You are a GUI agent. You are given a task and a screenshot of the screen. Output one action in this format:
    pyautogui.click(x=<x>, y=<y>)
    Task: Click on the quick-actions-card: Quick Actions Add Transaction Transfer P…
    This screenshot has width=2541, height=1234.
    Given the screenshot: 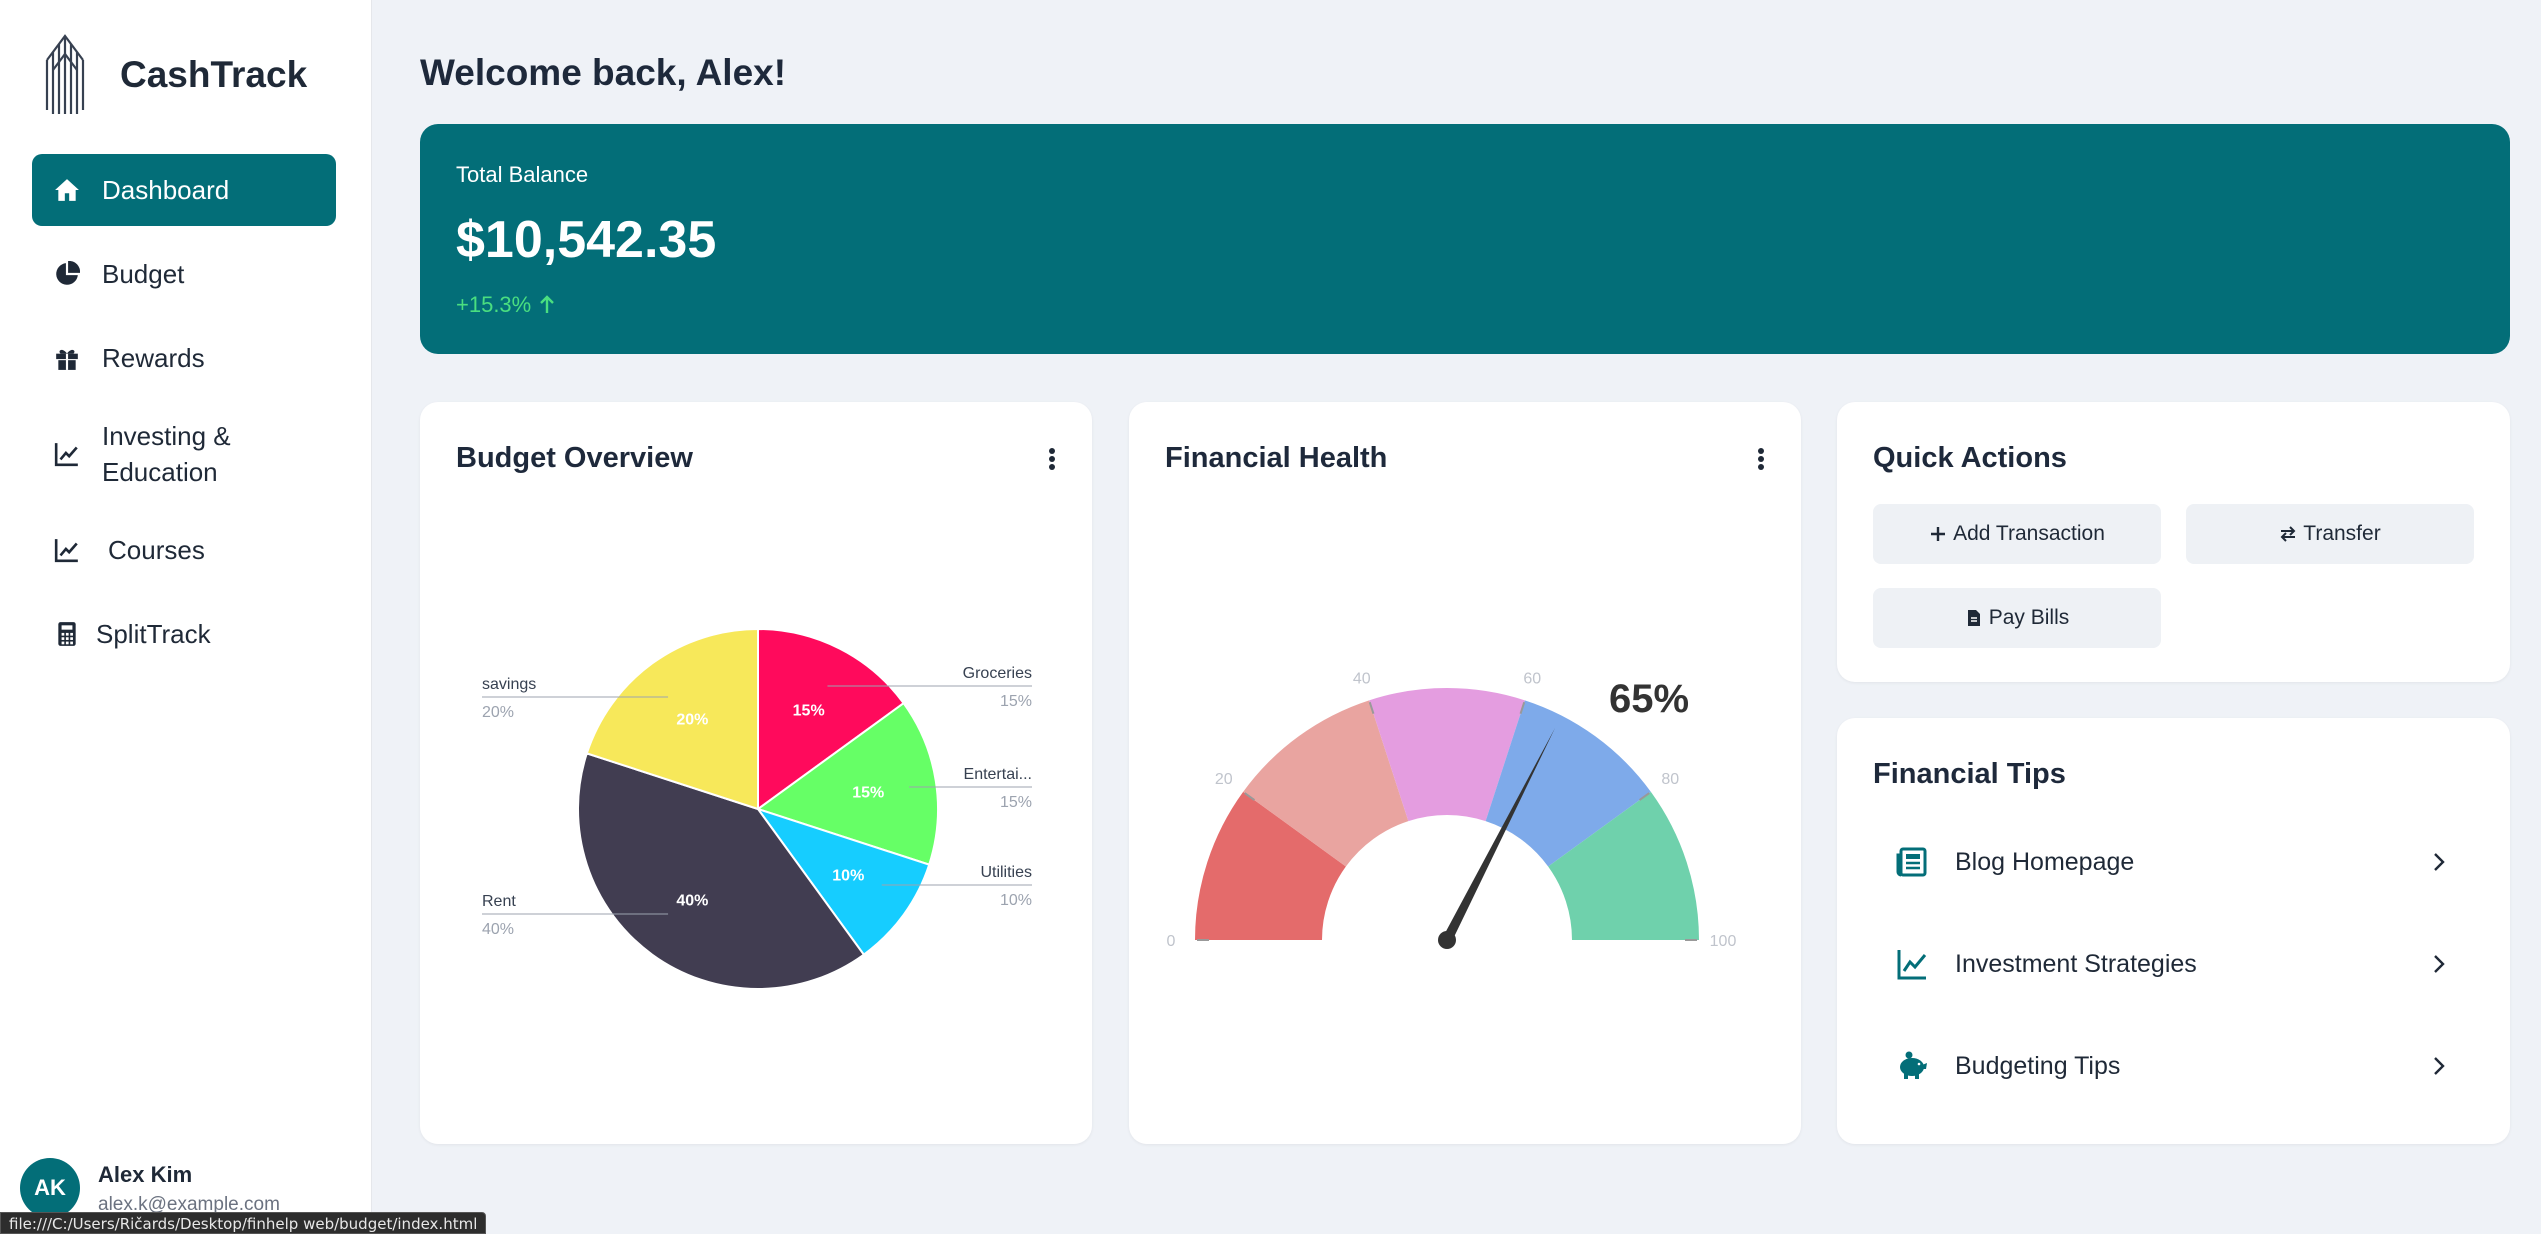 What is the action you would take?
    pyautogui.click(x=2173, y=542)
    